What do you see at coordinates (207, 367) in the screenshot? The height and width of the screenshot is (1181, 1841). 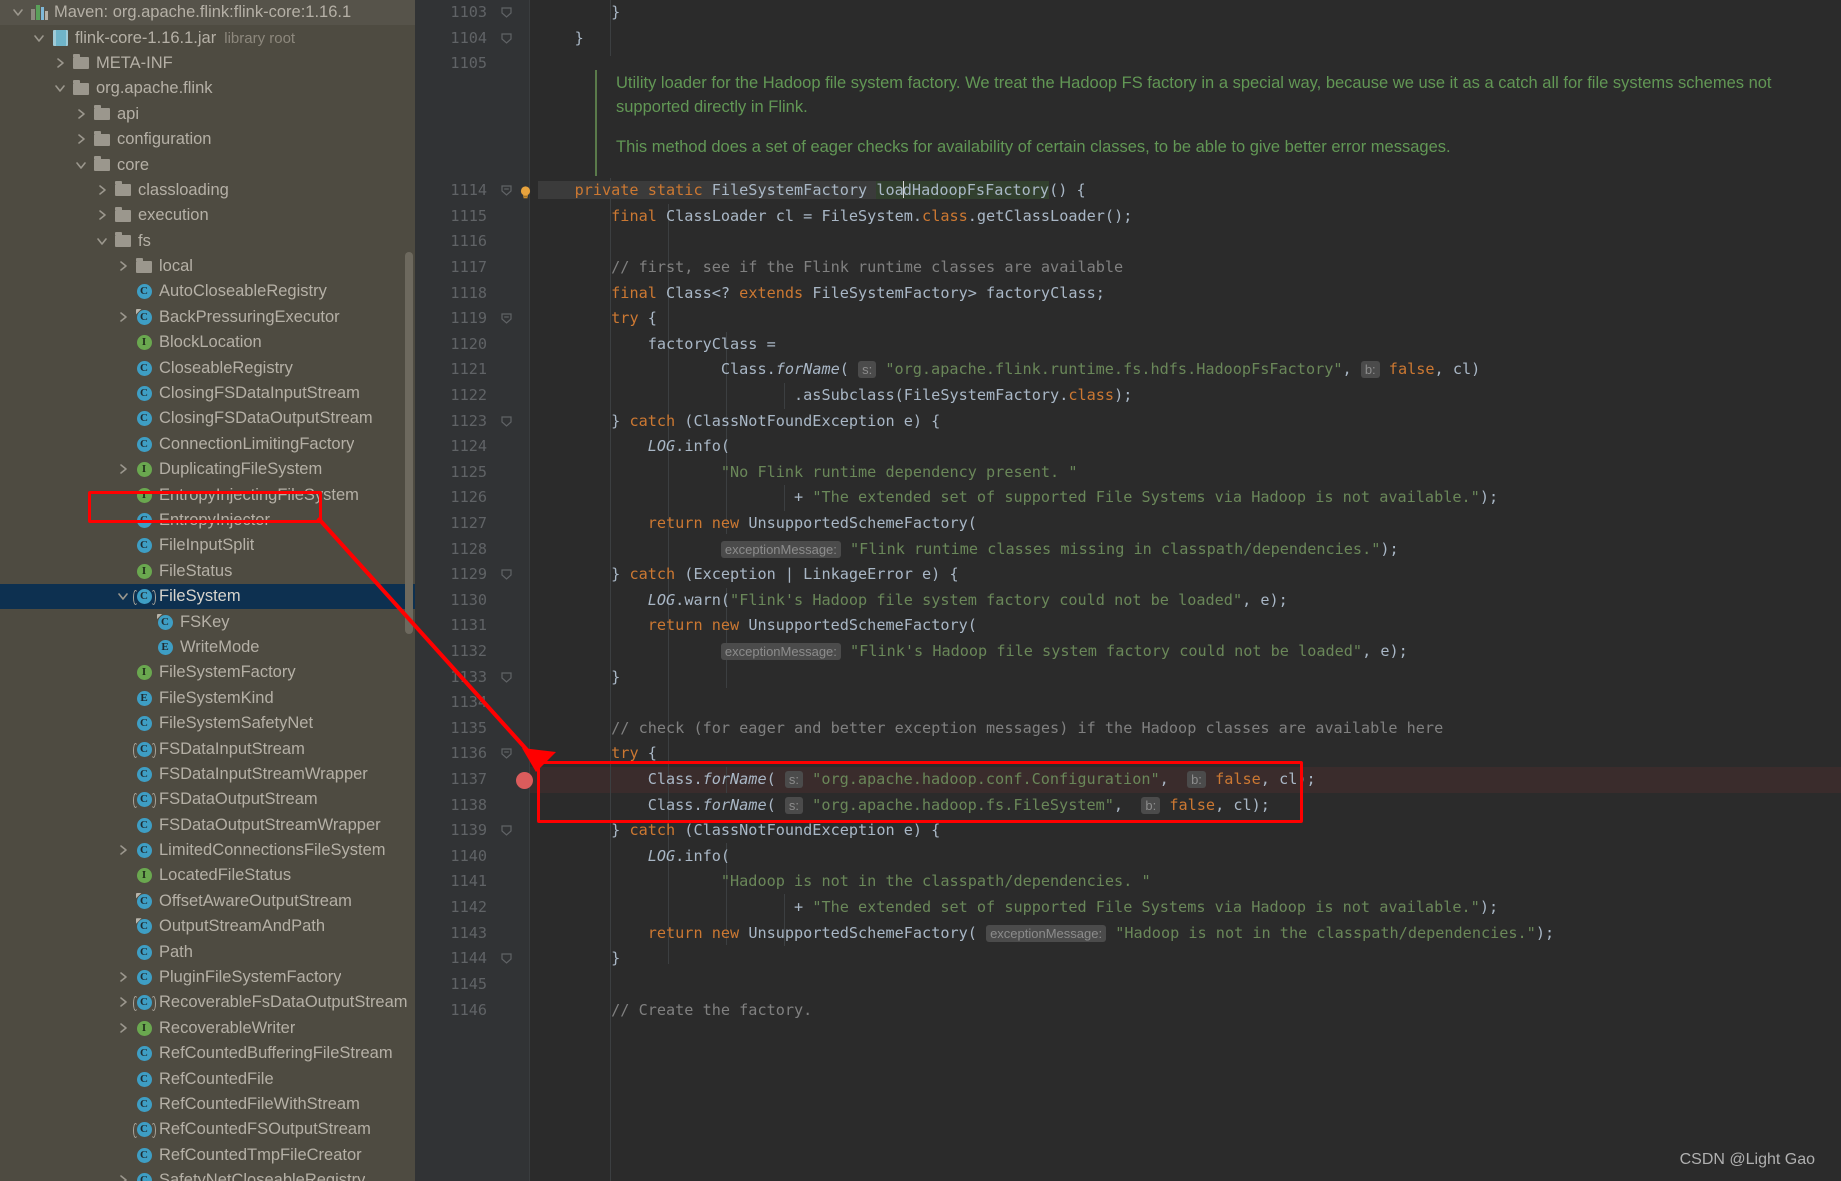 I see `tree-row: C CloseableRegistry` at bounding box center [207, 367].